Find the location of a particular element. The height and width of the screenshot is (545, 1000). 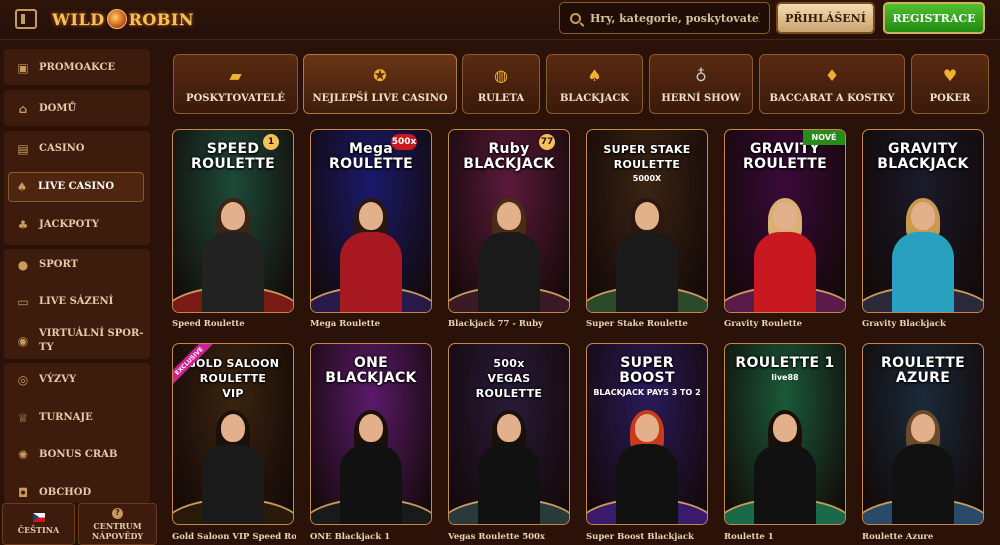

game-tile: 500x VEGAS ROULETTE is located at coordinates (509, 434).